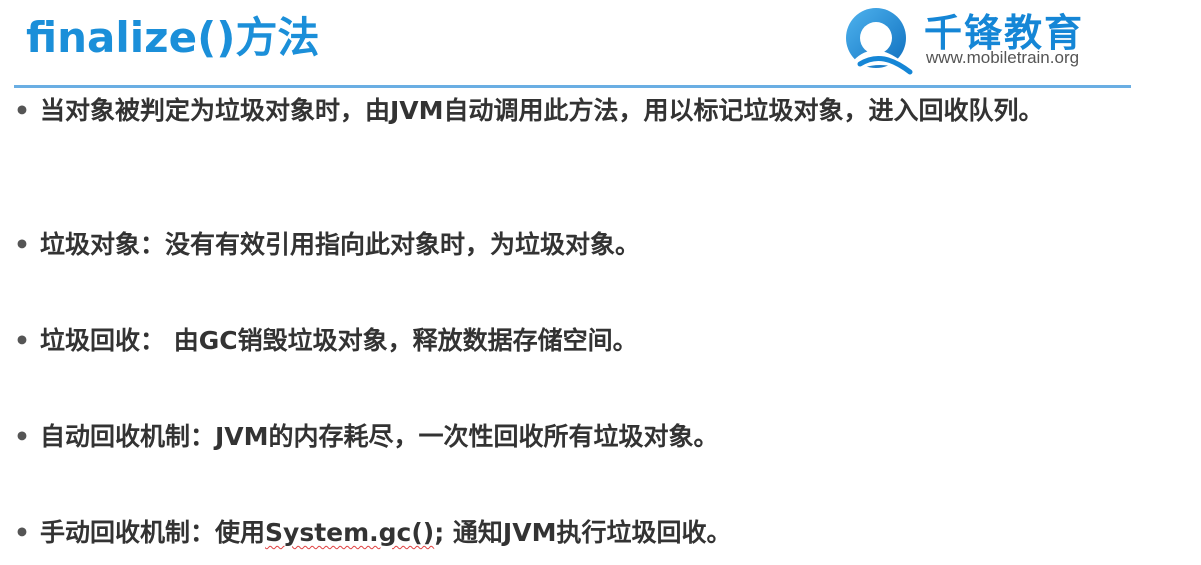 This screenshot has width=1201, height=565. I want to click on mobiletrain-q-logo-icon, so click(880, 41).